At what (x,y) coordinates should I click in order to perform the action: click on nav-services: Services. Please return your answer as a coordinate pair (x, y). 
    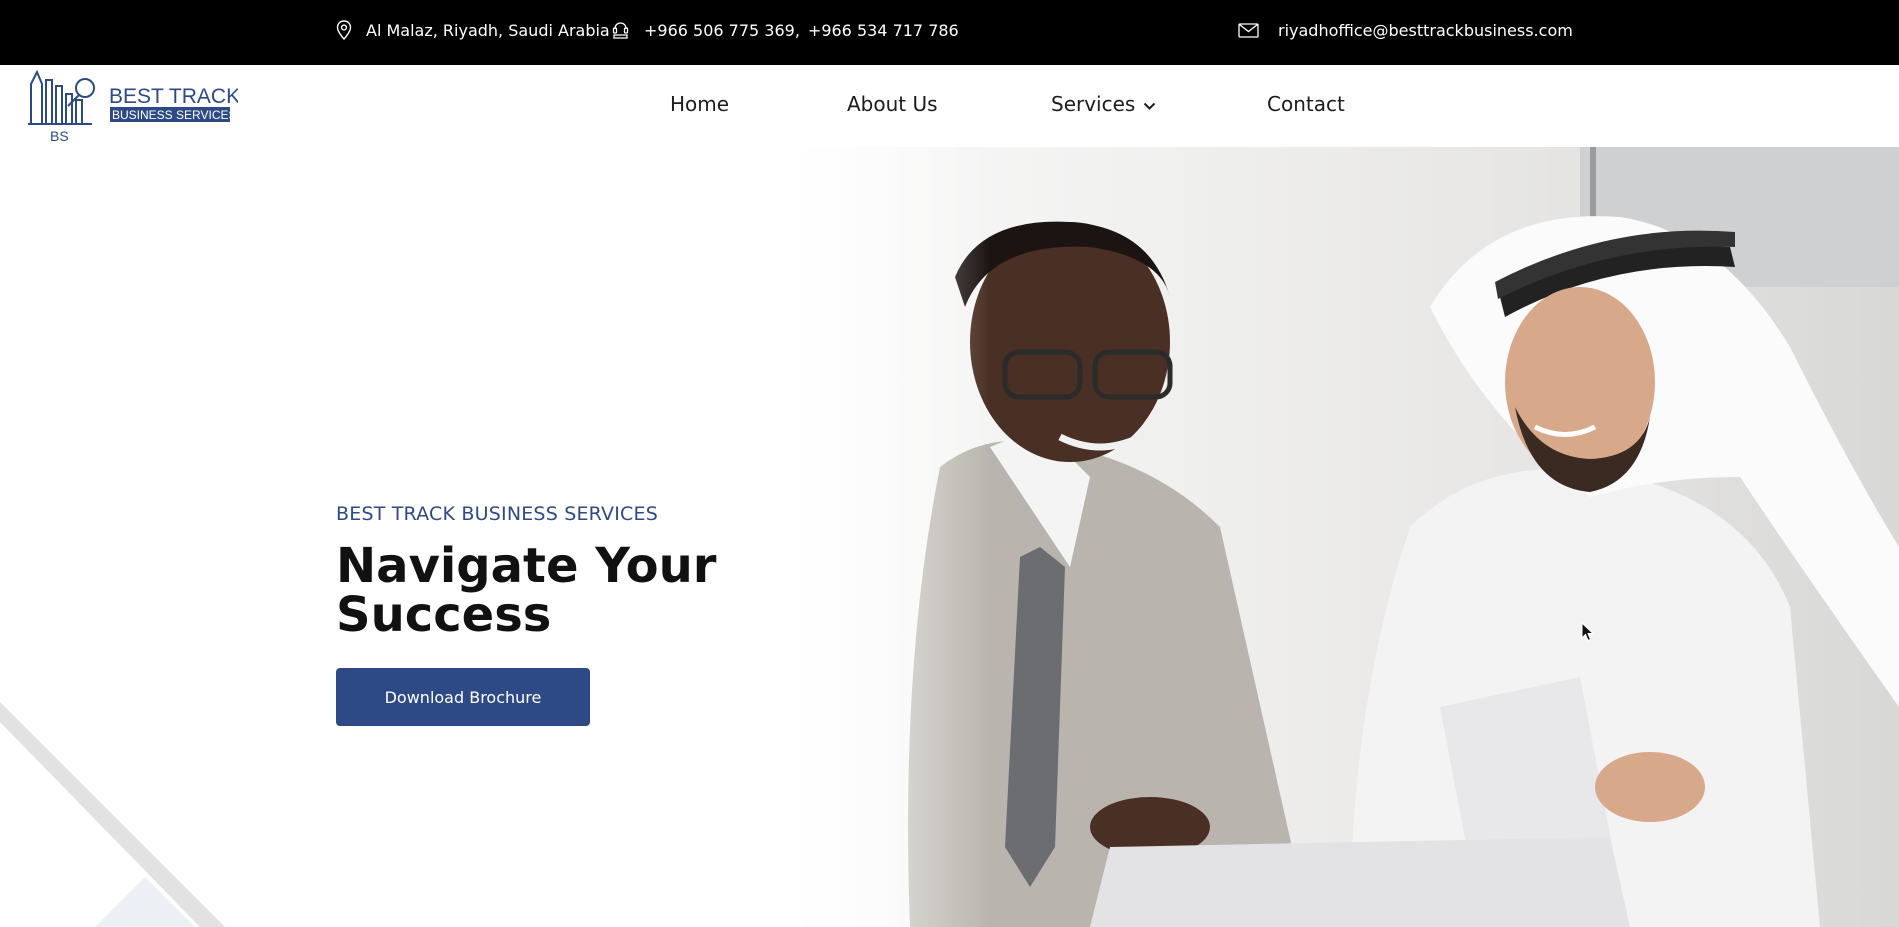
    Looking at the image, I should click on (1103, 104).